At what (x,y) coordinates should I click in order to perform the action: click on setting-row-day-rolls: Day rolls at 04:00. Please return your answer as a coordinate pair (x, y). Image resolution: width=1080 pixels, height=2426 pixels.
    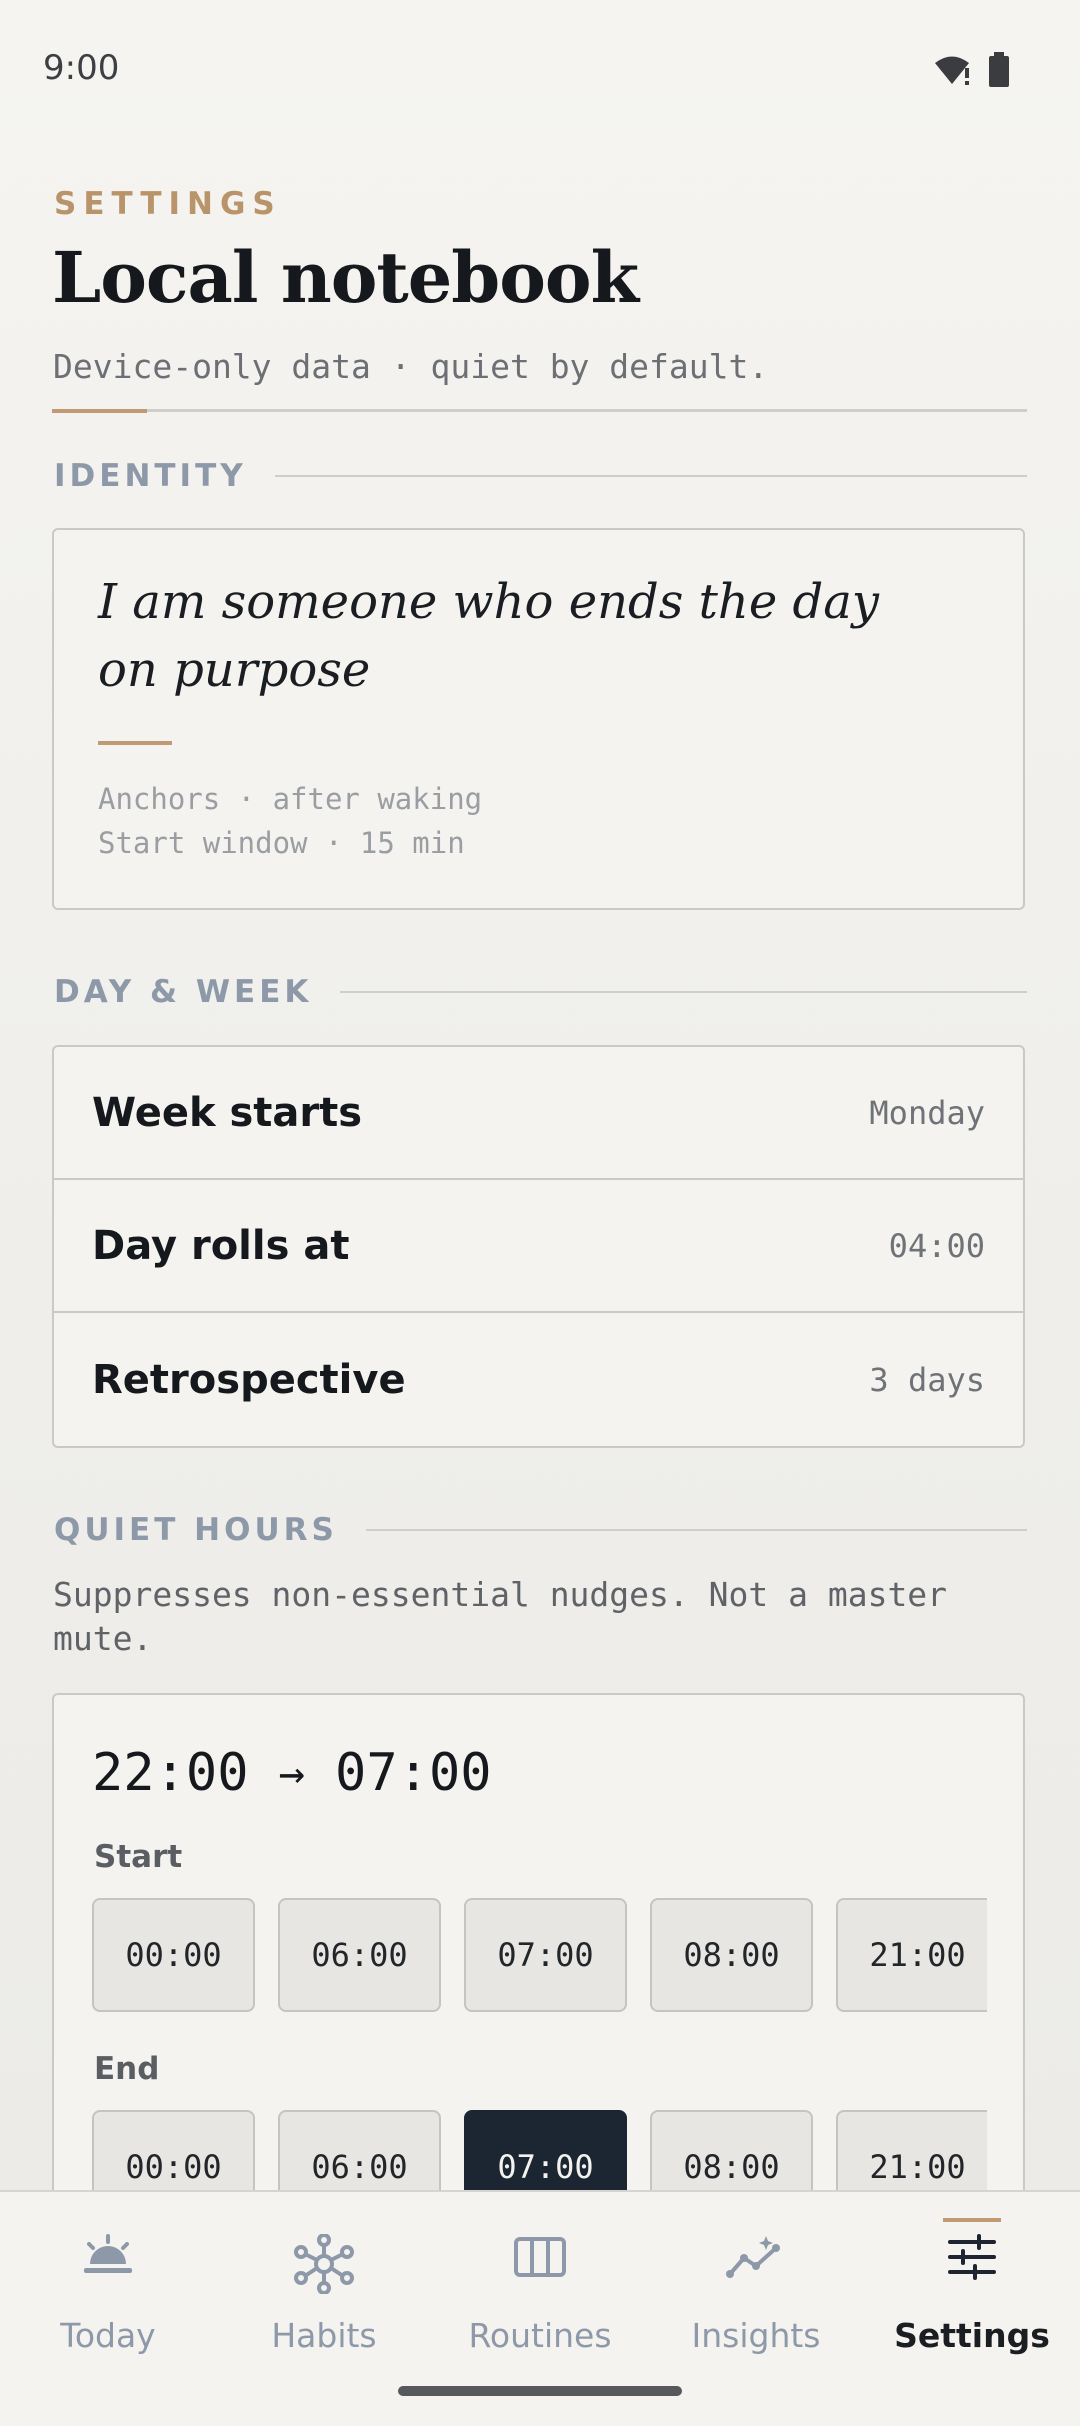
    Looking at the image, I should click on (538, 1246).